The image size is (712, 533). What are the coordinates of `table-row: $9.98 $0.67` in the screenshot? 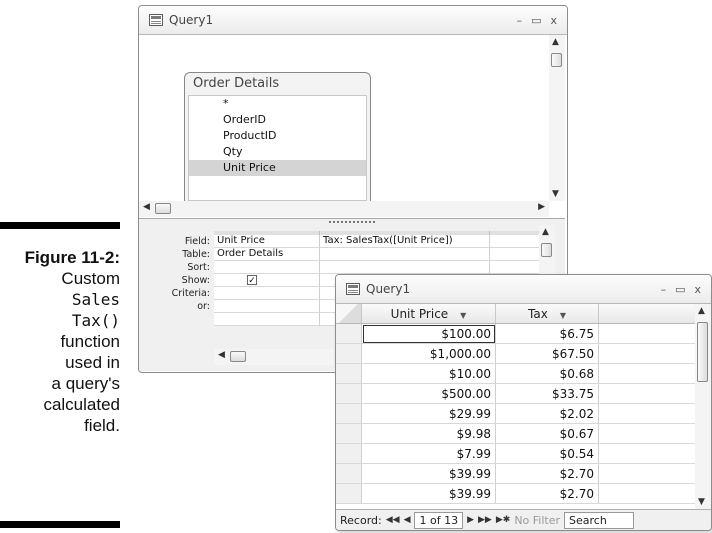 It's located at (517, 433).